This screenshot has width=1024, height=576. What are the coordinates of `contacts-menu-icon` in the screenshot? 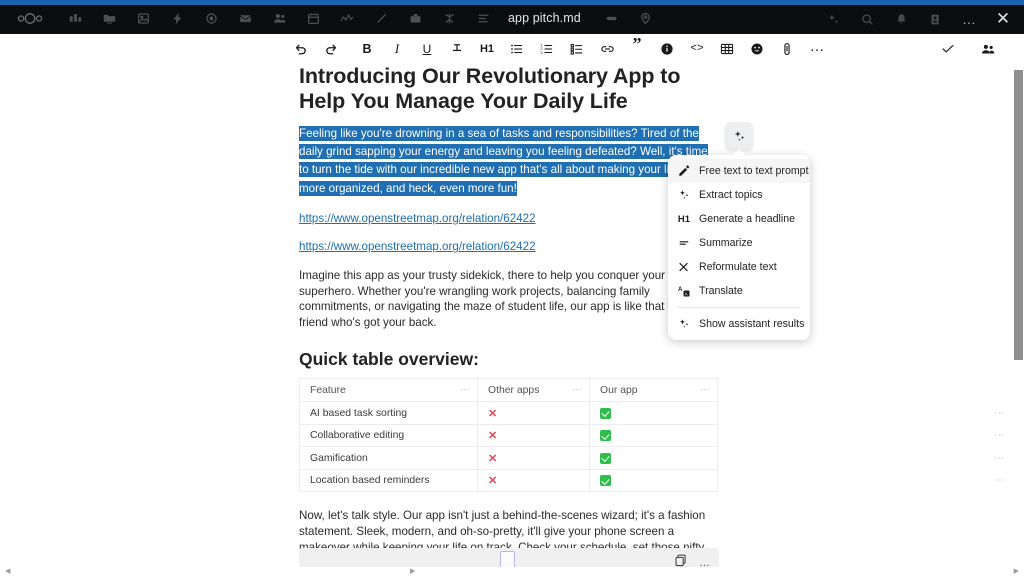 It's located at (935, 19).